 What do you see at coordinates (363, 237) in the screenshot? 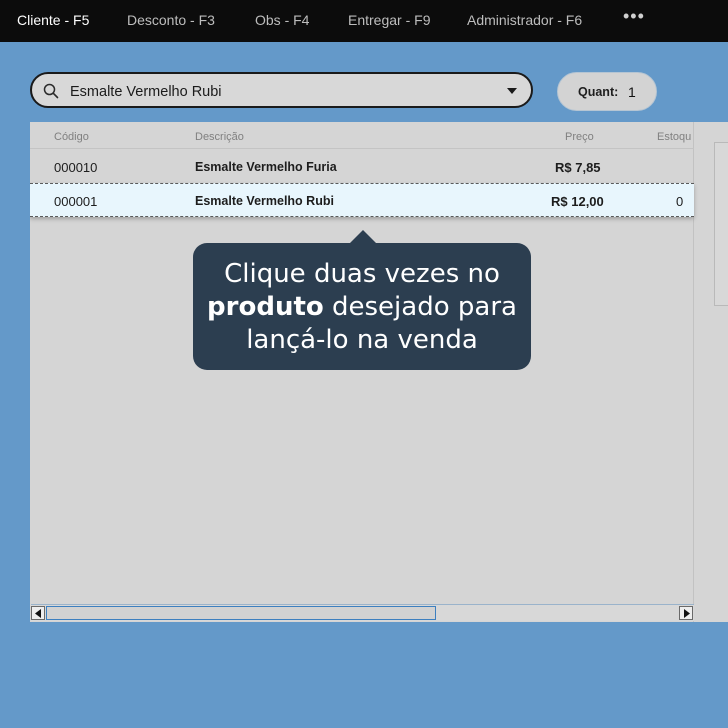
I see `tooltip-pointer` at bounding box center [363, 237].